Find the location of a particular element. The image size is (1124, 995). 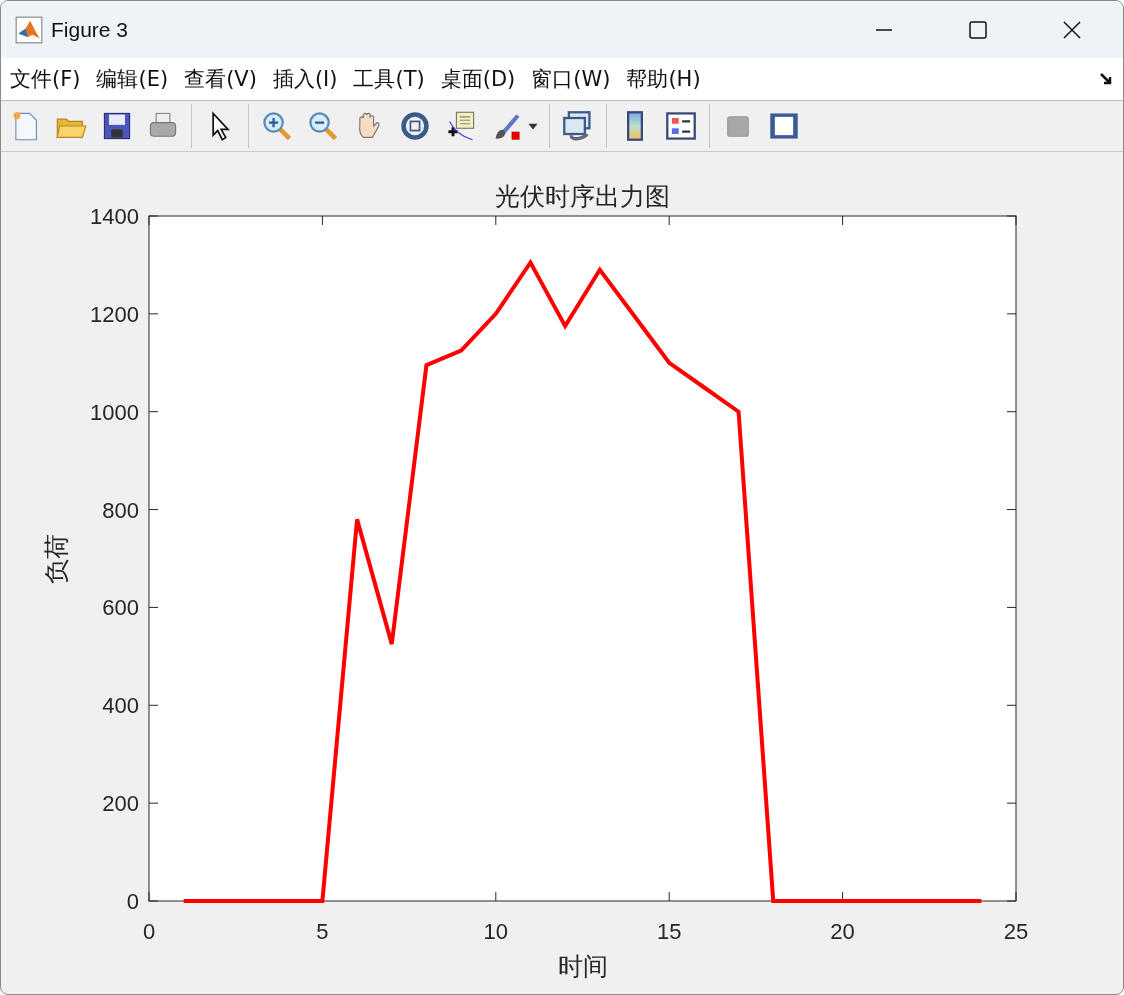

y-tick-label: 1400 is located at coordinates (114, 216).